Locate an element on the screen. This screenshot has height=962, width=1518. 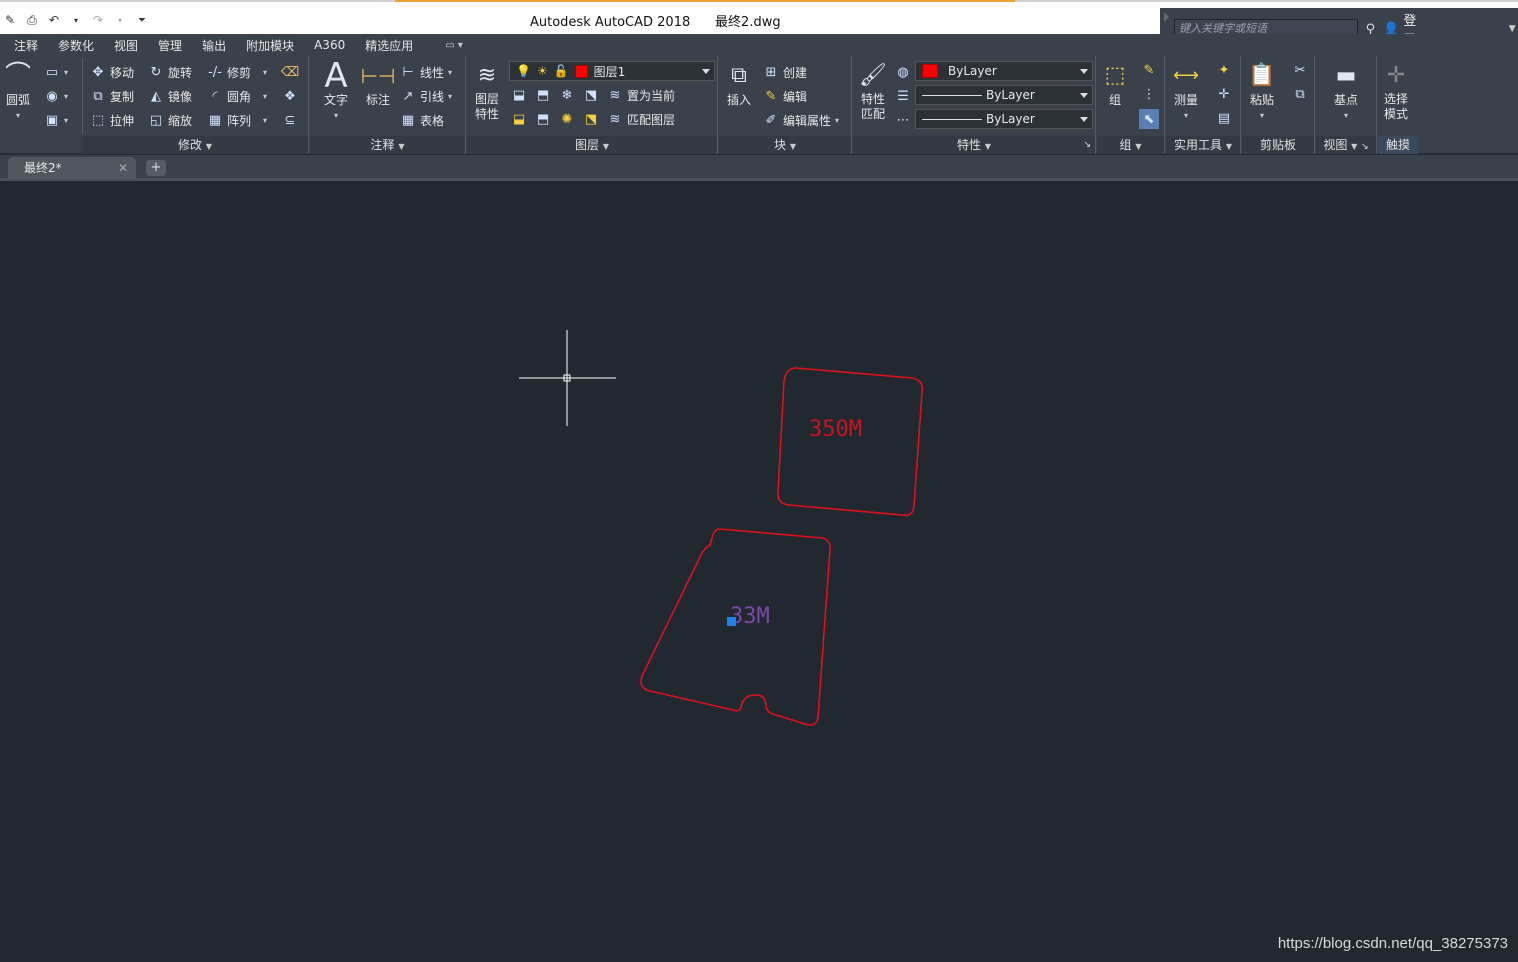
linetype-dropdown: ByLayer is located at coordinates (1004, 95).